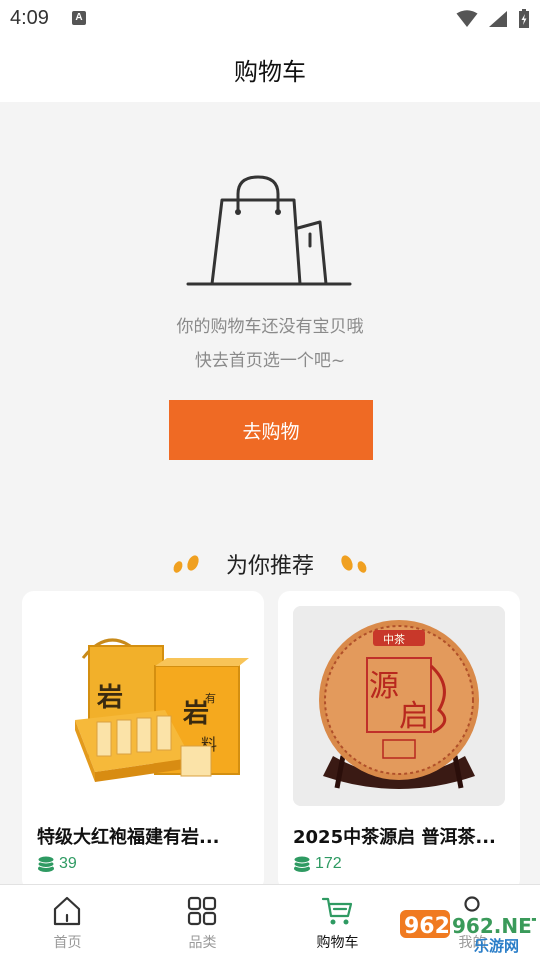  I want to click on cellular-signal-icon, so click(498, 19).